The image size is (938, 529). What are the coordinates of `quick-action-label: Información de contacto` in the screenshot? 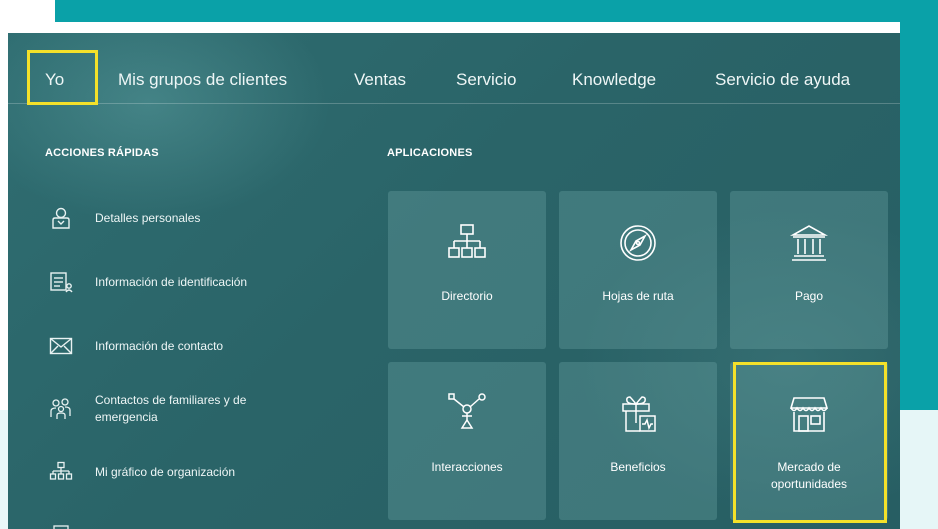 It's located at (159, 345).